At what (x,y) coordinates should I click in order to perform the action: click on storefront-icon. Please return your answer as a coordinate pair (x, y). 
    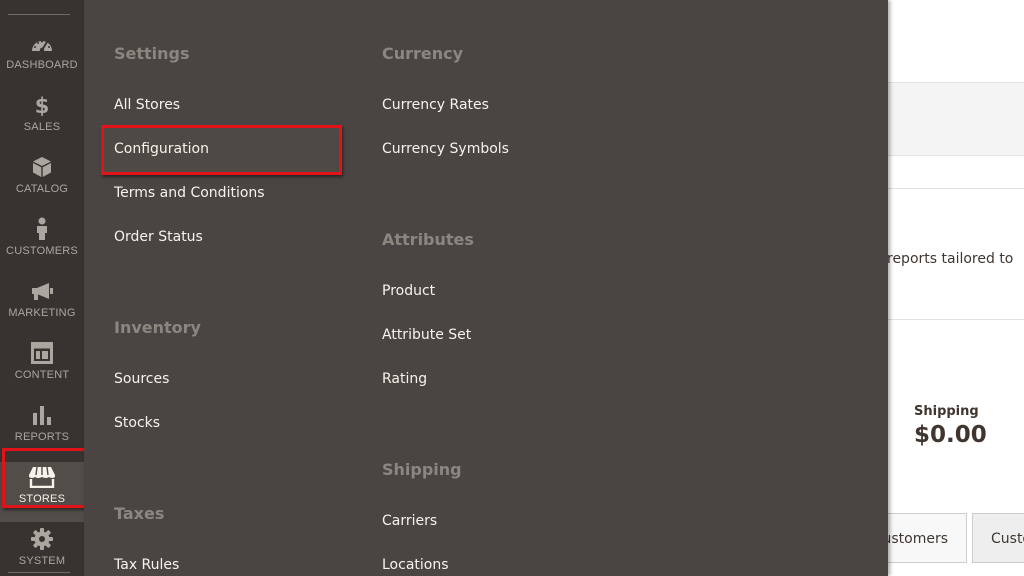
    Looking at the image, I should click on (42, 477).